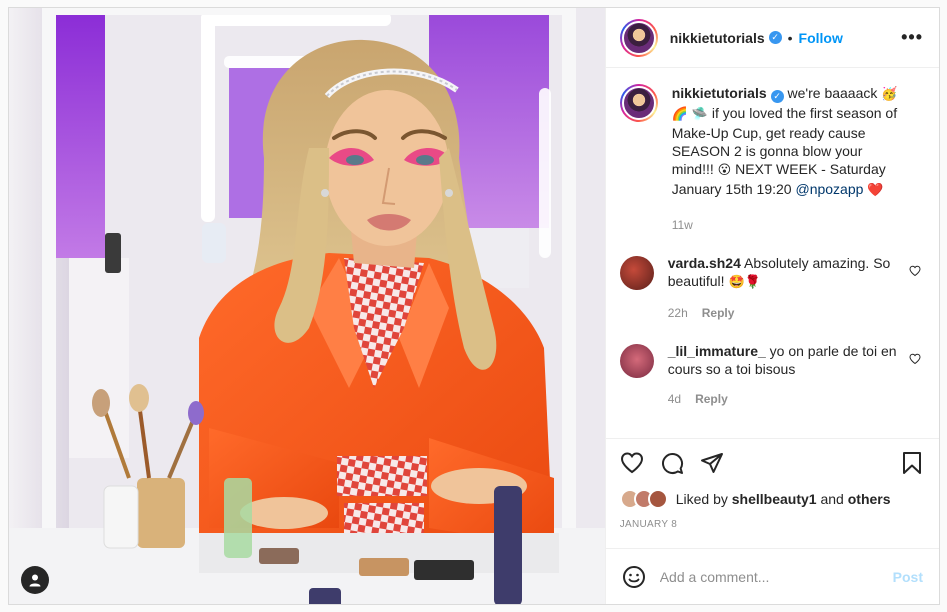 Image resolution: width=947 pixels, height=612 pixels. I want to click on caption-time: 11w, so click(682, 225).